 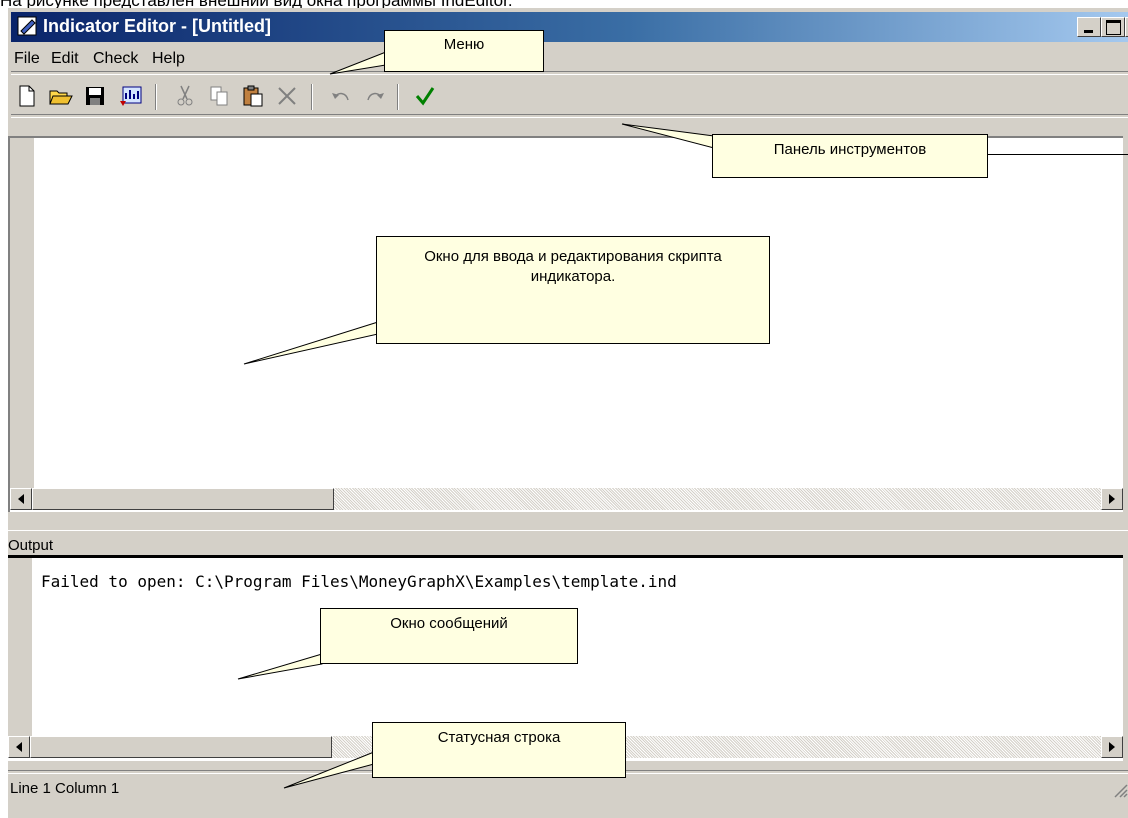 What do you see at coordinates (850, 156) in the screenshot?
I see `callout-toolbar: Панель инструментов` at bounding box center [850, 156].